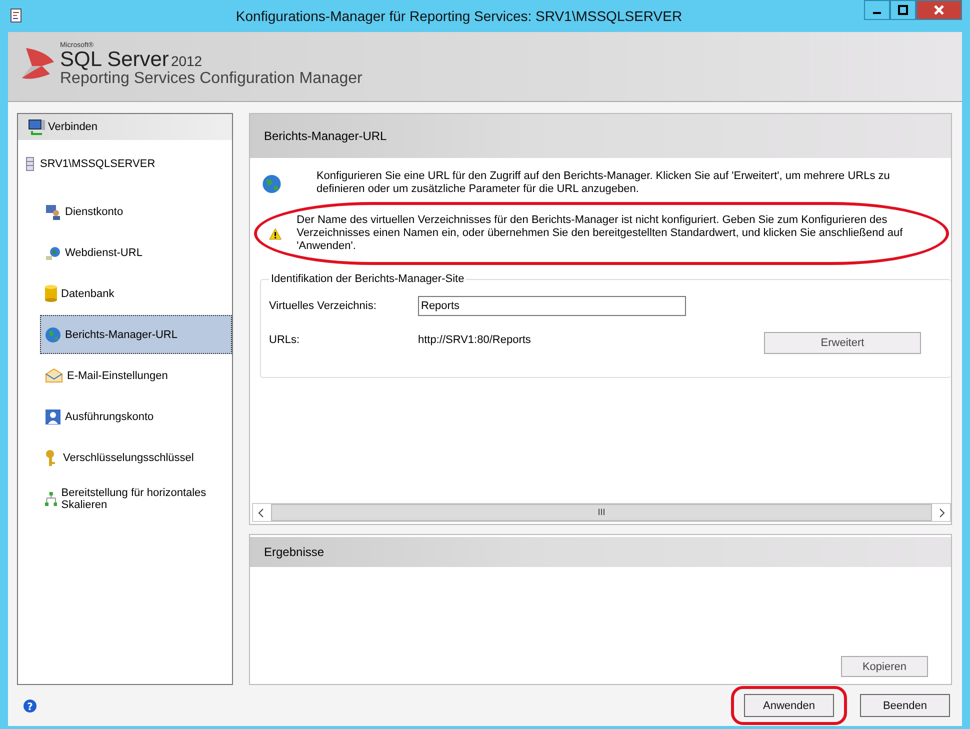 The width and height of the screenshot is (970, 729). I want to click on maximize-icon, so click(903, 10).